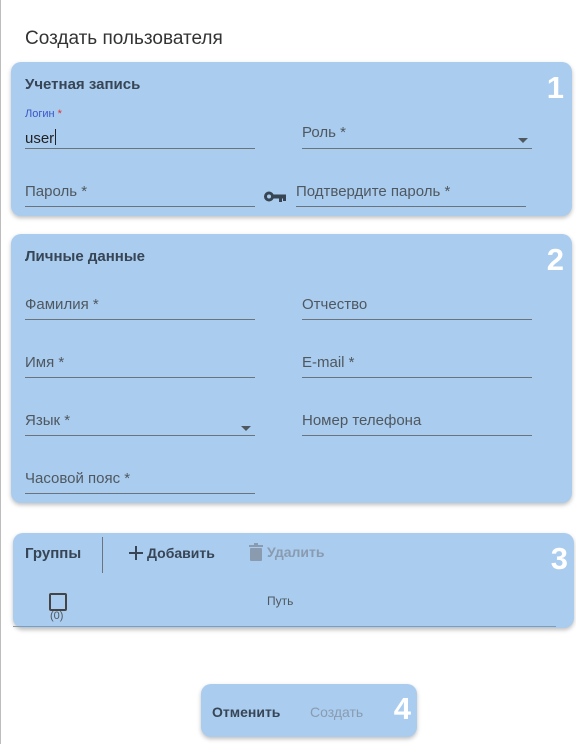 Image resolution: width=576 pixels, height=744 pixels. What do you see at coordinates (181, 553) in the screenshot?
I see `add-group-label: Добавить` at bounding box center [181, 553].